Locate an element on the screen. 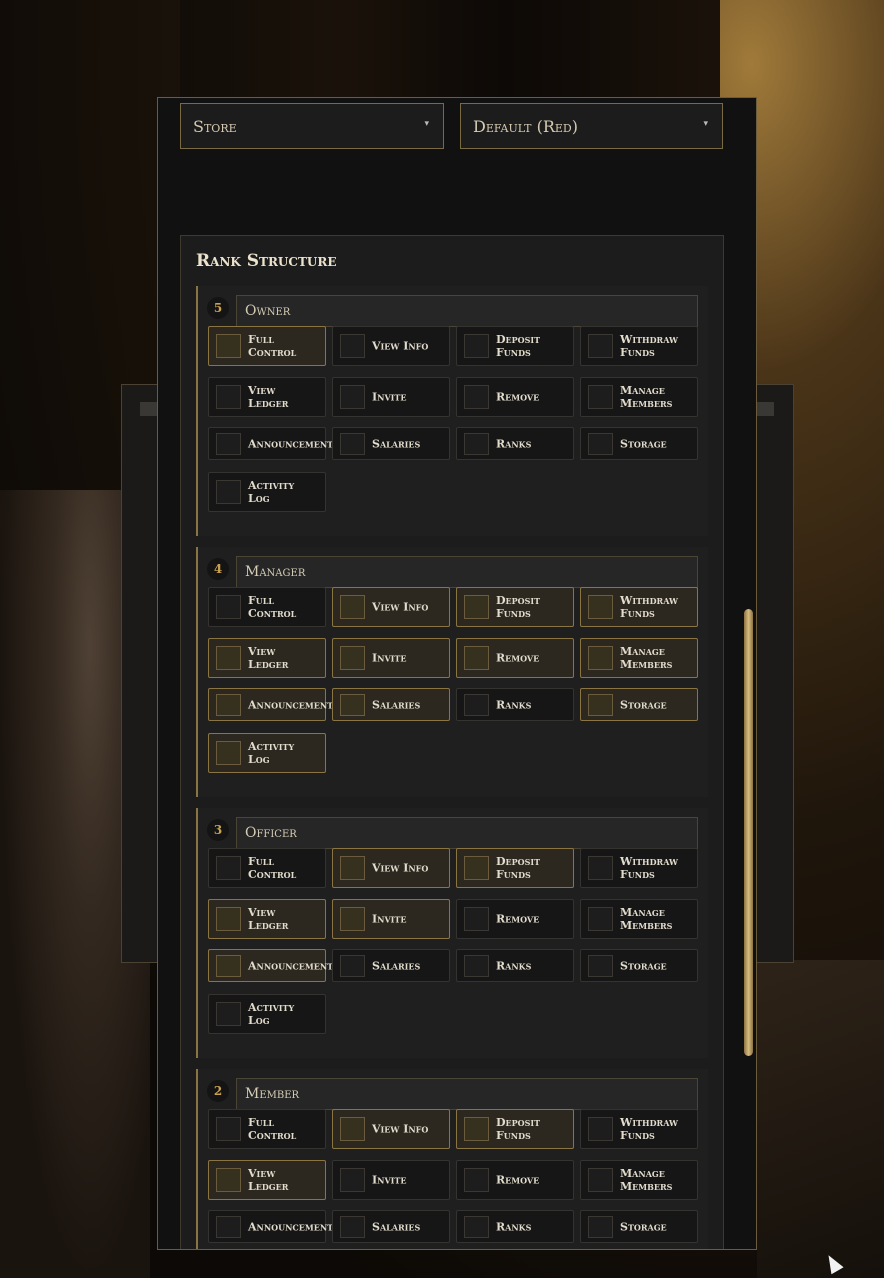 The width and height of the screenshot is (884, 1278). permission-label: View Ledger is located at coordinates (268, 1180).